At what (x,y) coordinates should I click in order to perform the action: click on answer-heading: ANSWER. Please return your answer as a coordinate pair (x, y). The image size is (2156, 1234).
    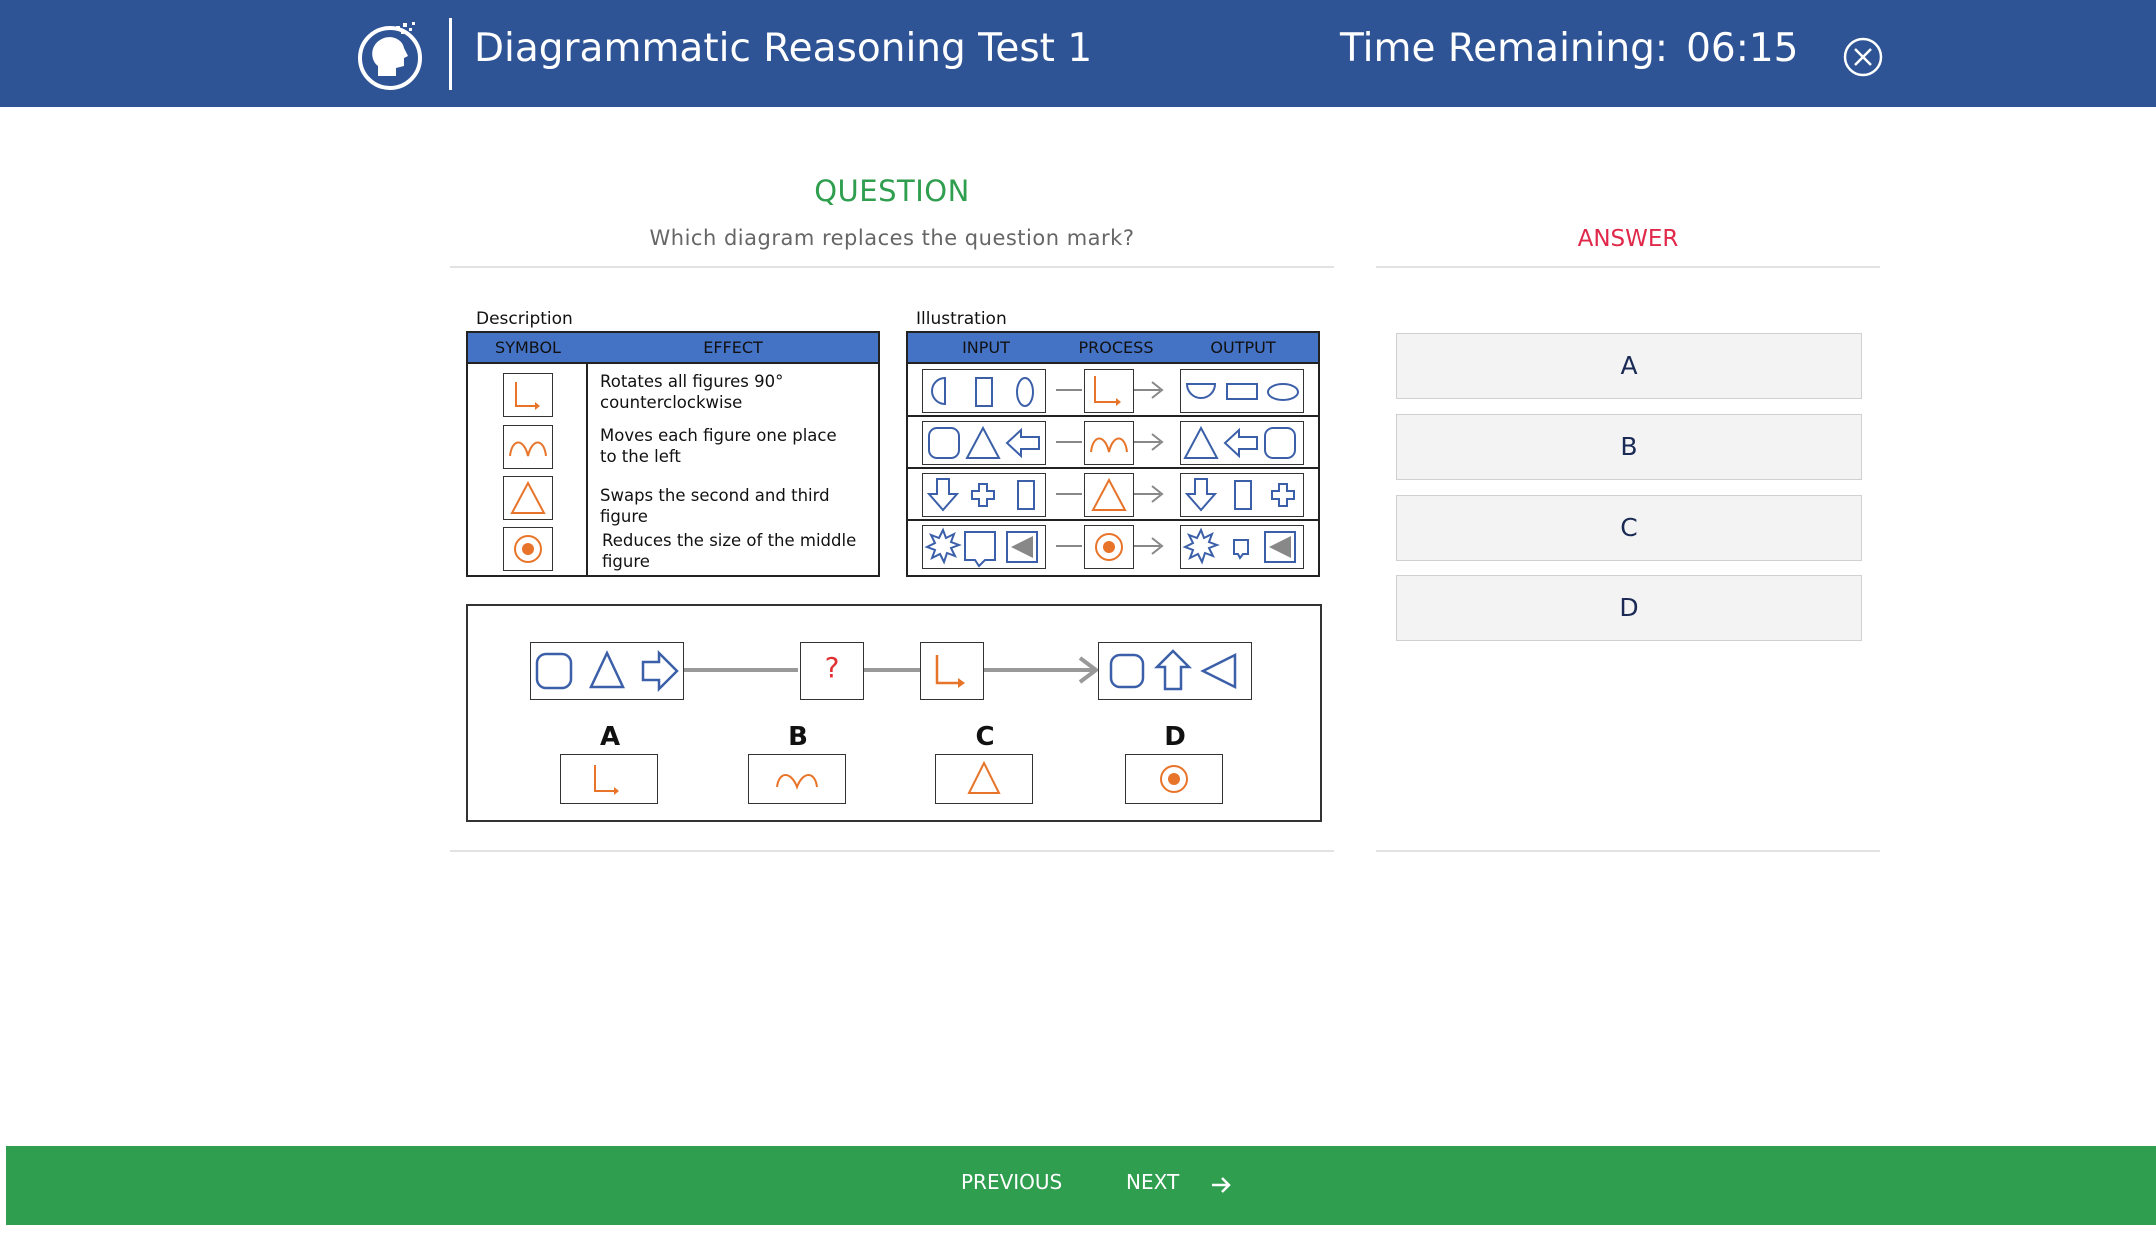
    Looking at the image, I should click on (1628, 239).